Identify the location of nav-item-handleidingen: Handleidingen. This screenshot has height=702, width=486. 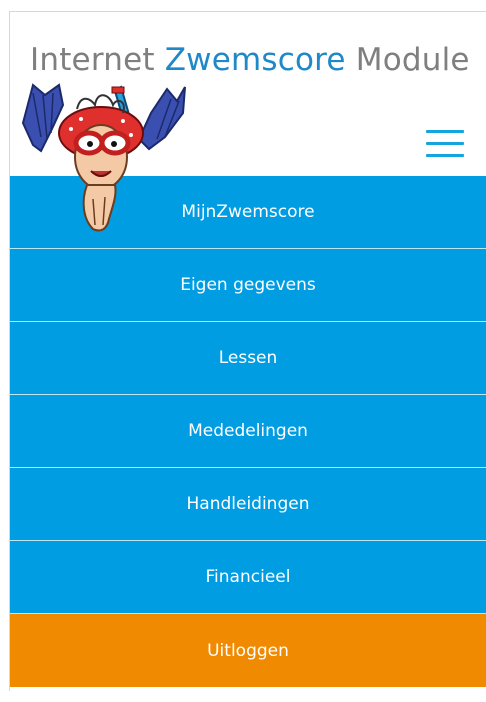
(248, 504).